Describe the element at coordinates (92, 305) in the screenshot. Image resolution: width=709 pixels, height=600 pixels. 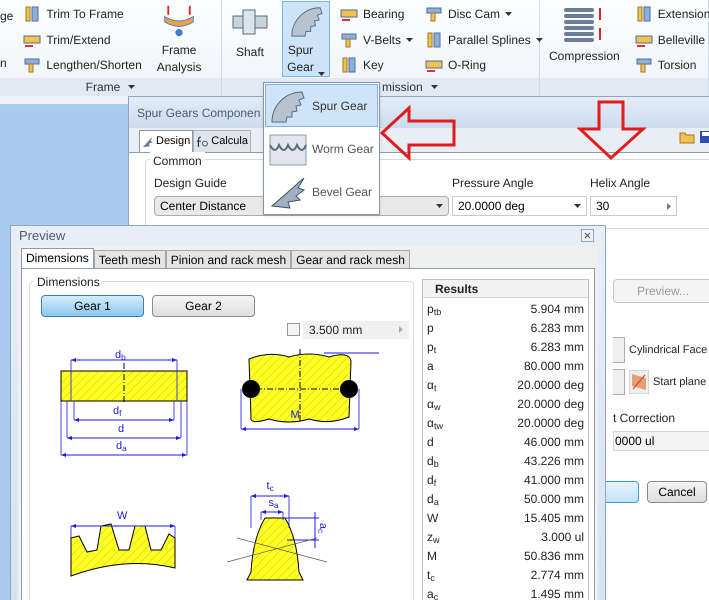
I see `gear-toggle-button: Gear 1` at that location.